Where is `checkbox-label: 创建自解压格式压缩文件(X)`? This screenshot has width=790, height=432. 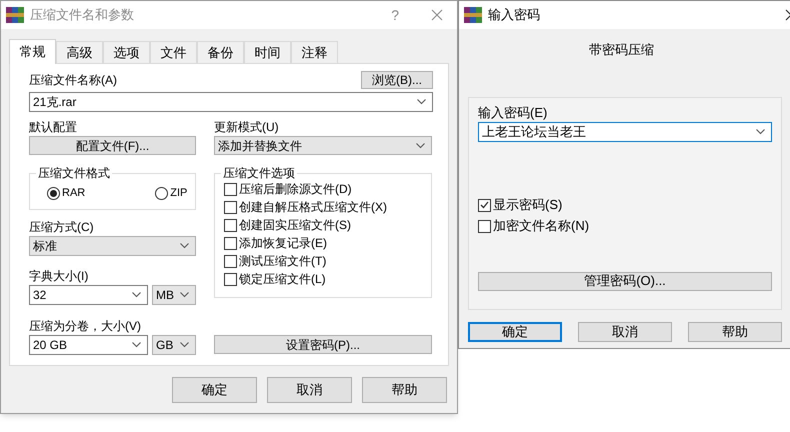 checkbox-label: 创建自解压格式压缩文件(X) is located at coordinates (313, 207).